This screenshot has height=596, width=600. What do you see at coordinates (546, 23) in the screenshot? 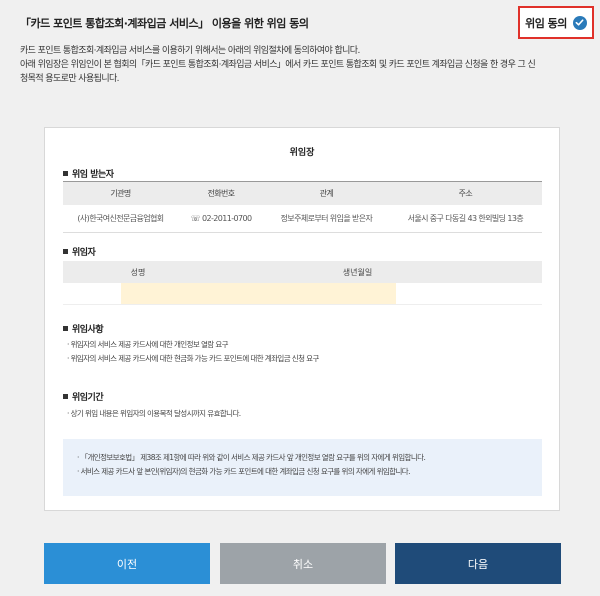
I see `consent-label: 위임 동의` at bounding box center [546, 23].